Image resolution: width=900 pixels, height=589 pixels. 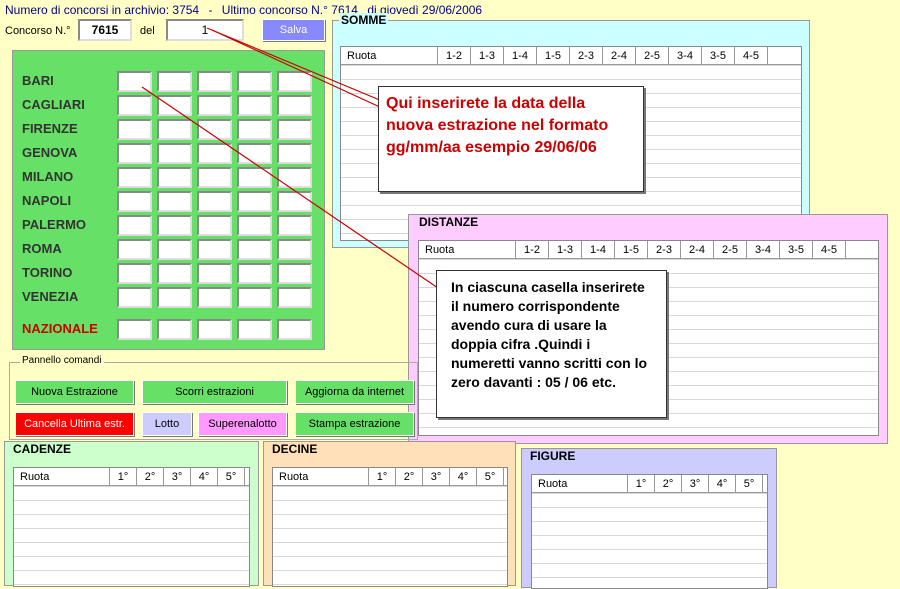 I want to click on figure-col-header: Ruota, so click(x=580, y=483).